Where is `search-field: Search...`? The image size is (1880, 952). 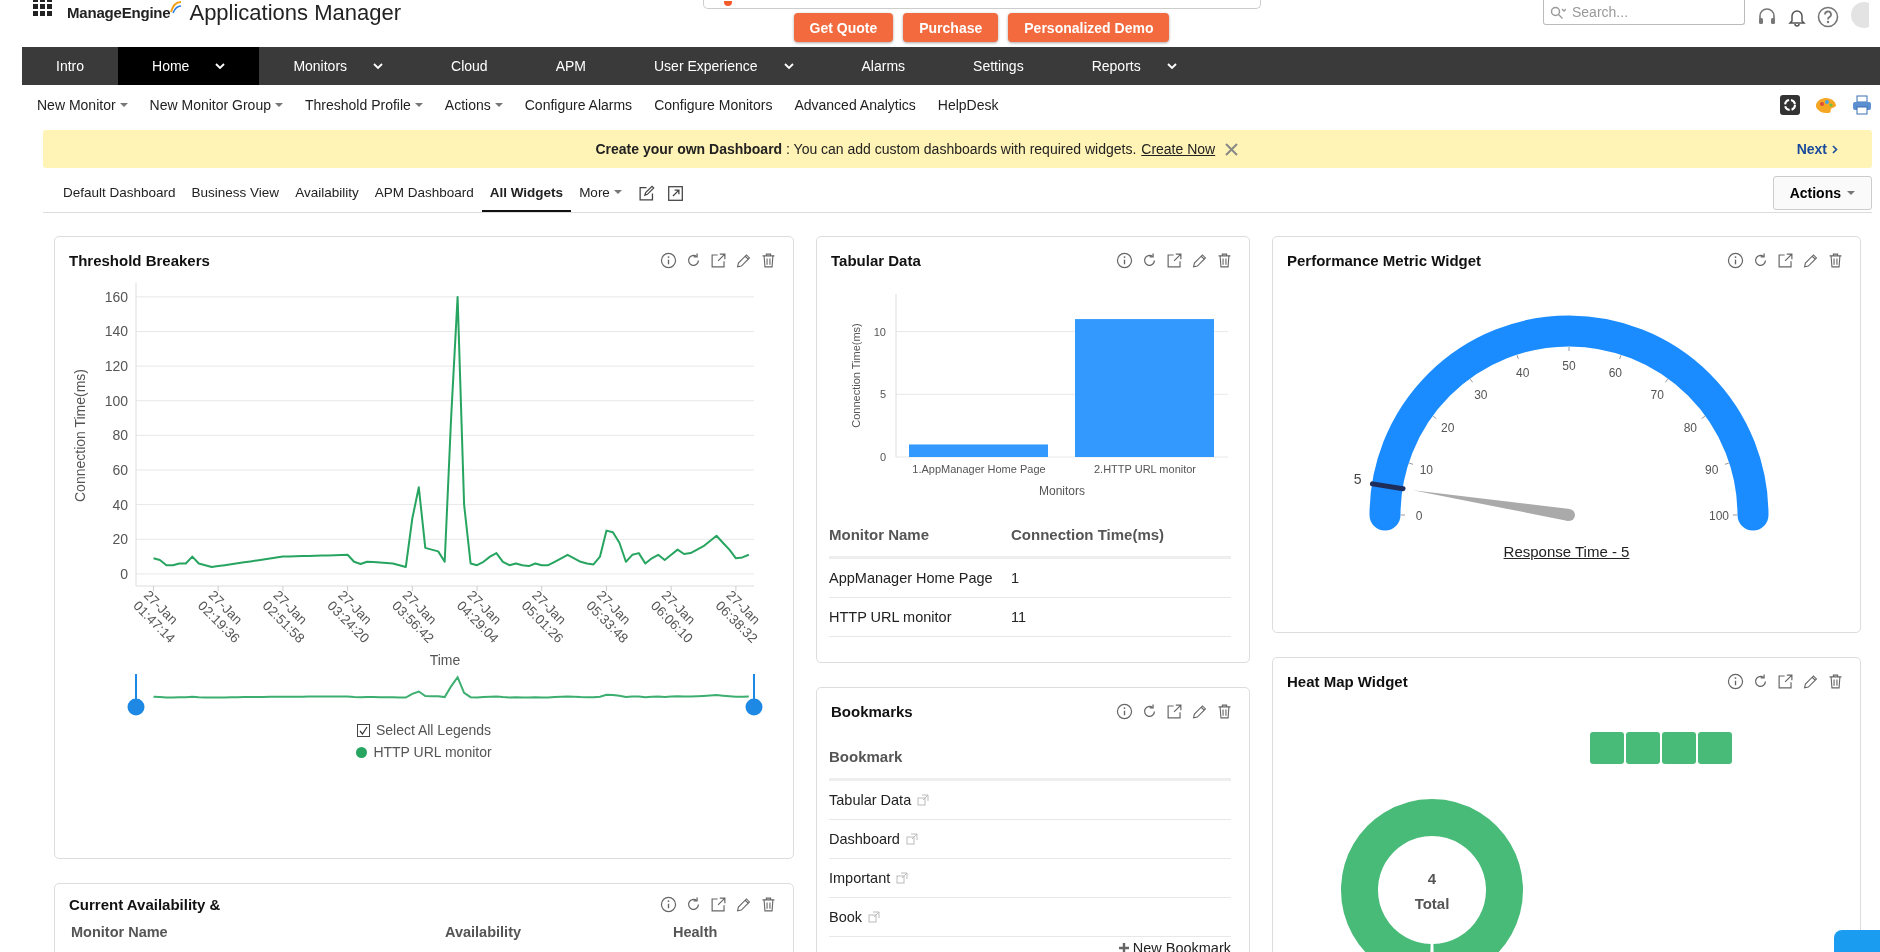 search-field: Search... is located at coordinates (1644, 12).